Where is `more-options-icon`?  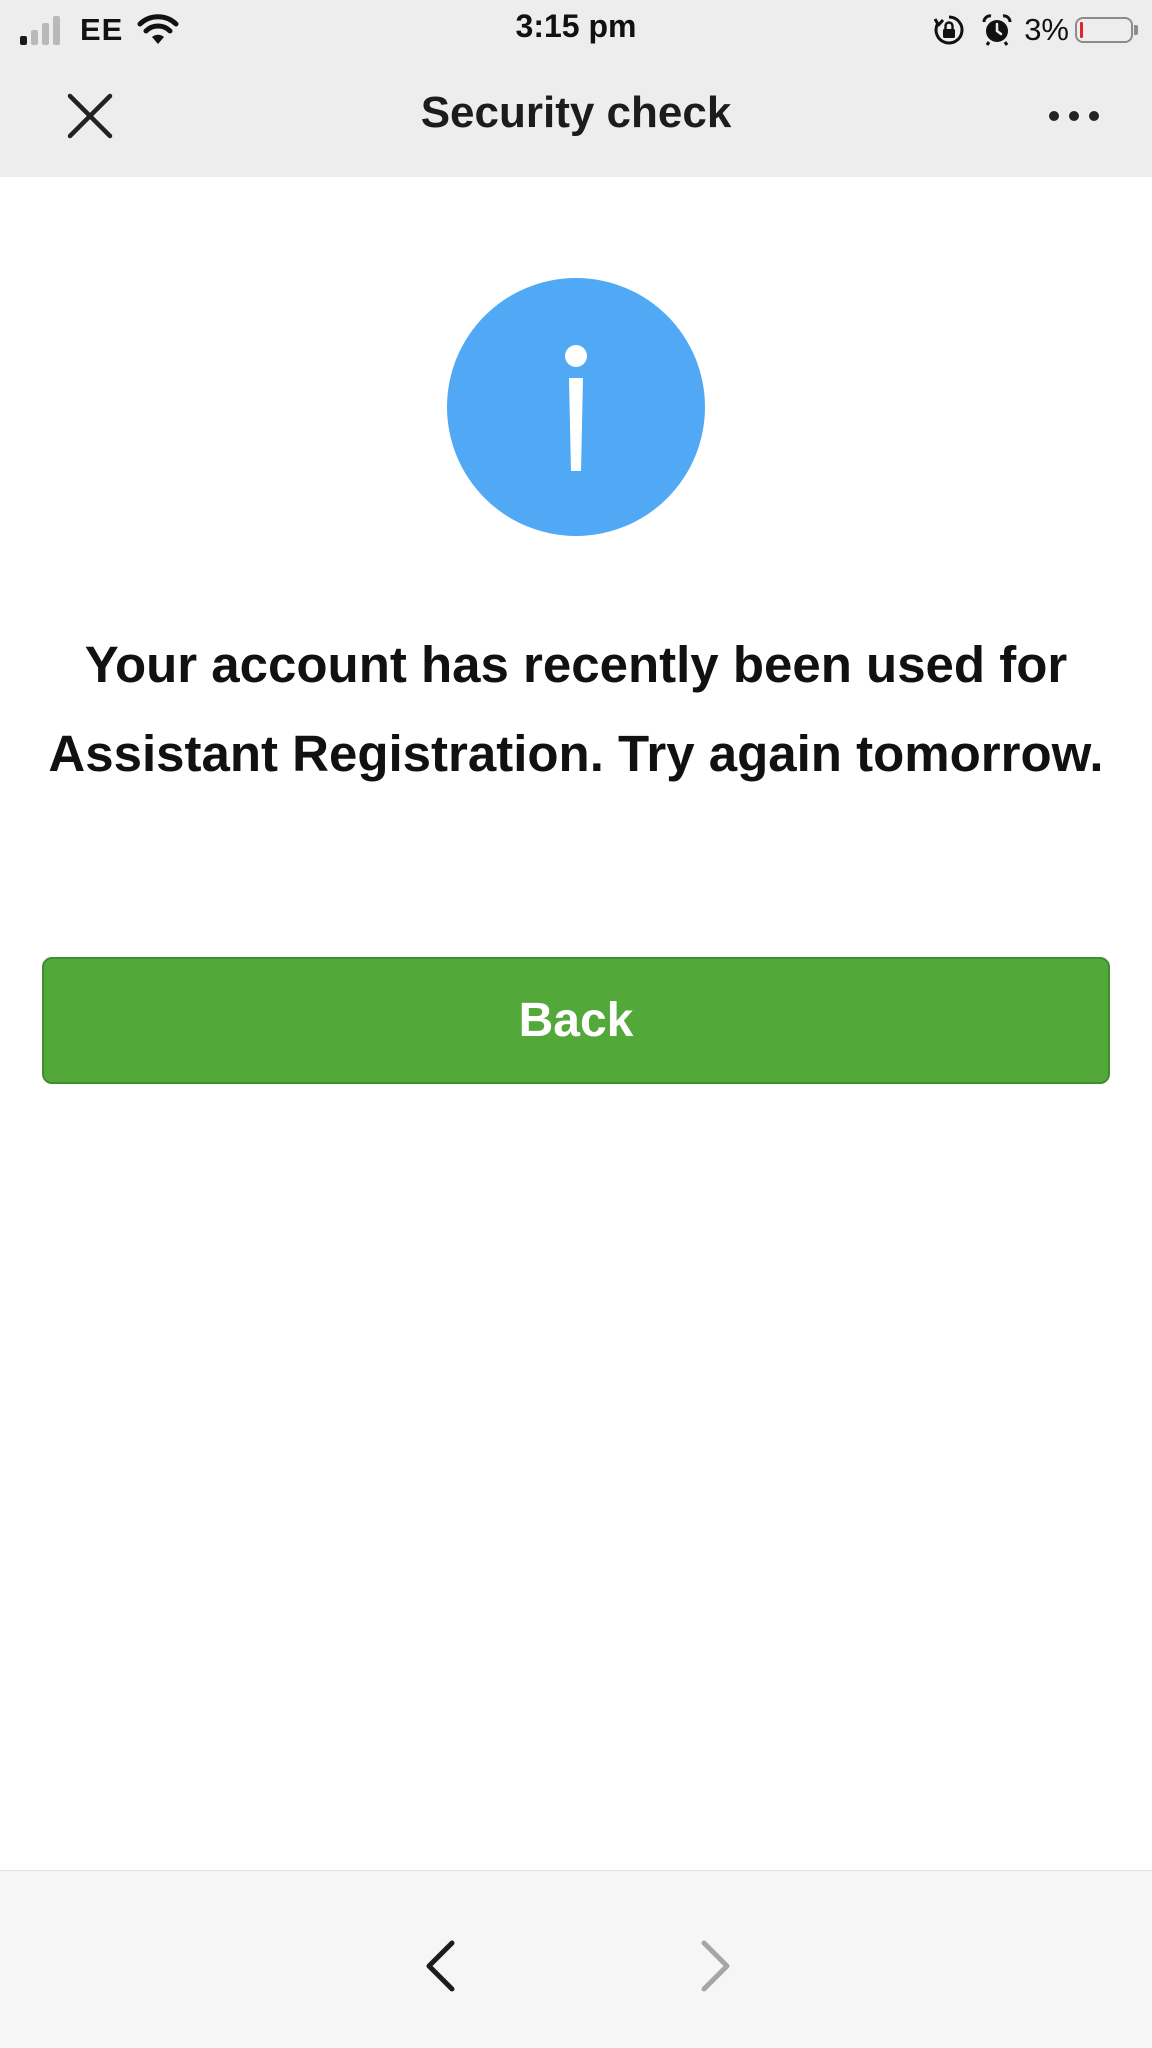
more-options-icon is located at coordinates (1074, 116).